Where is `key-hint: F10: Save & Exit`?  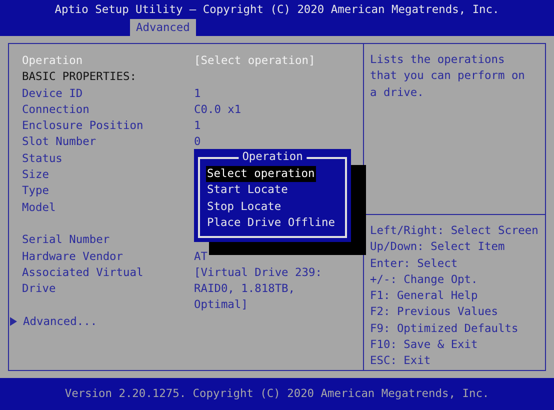
key-hint: F10: Save & Exit is located at coordinates (424, 345).